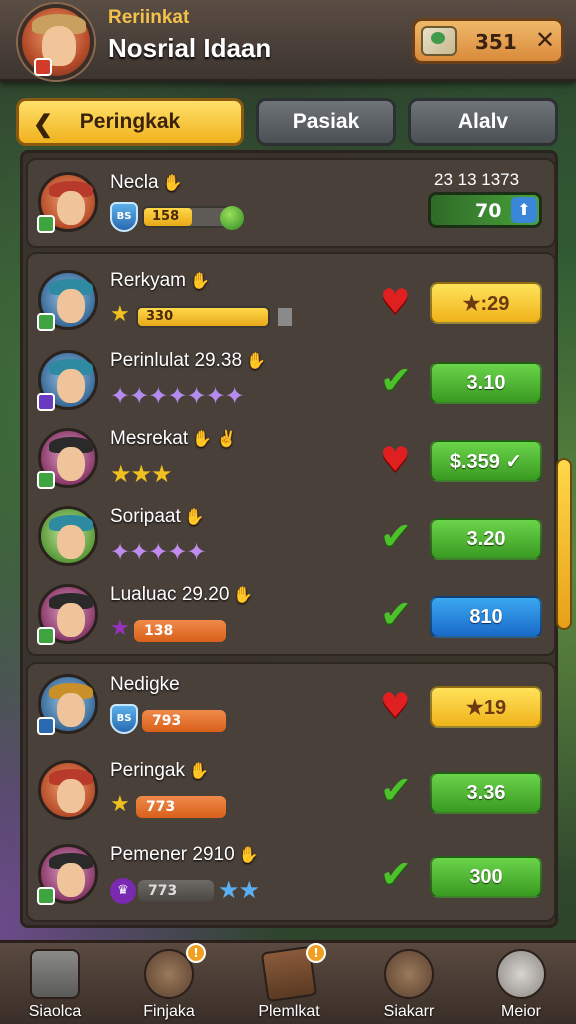 The image size is (576, 1024). I want to click on nav-label: Plemlkat, so click(289, 1011).